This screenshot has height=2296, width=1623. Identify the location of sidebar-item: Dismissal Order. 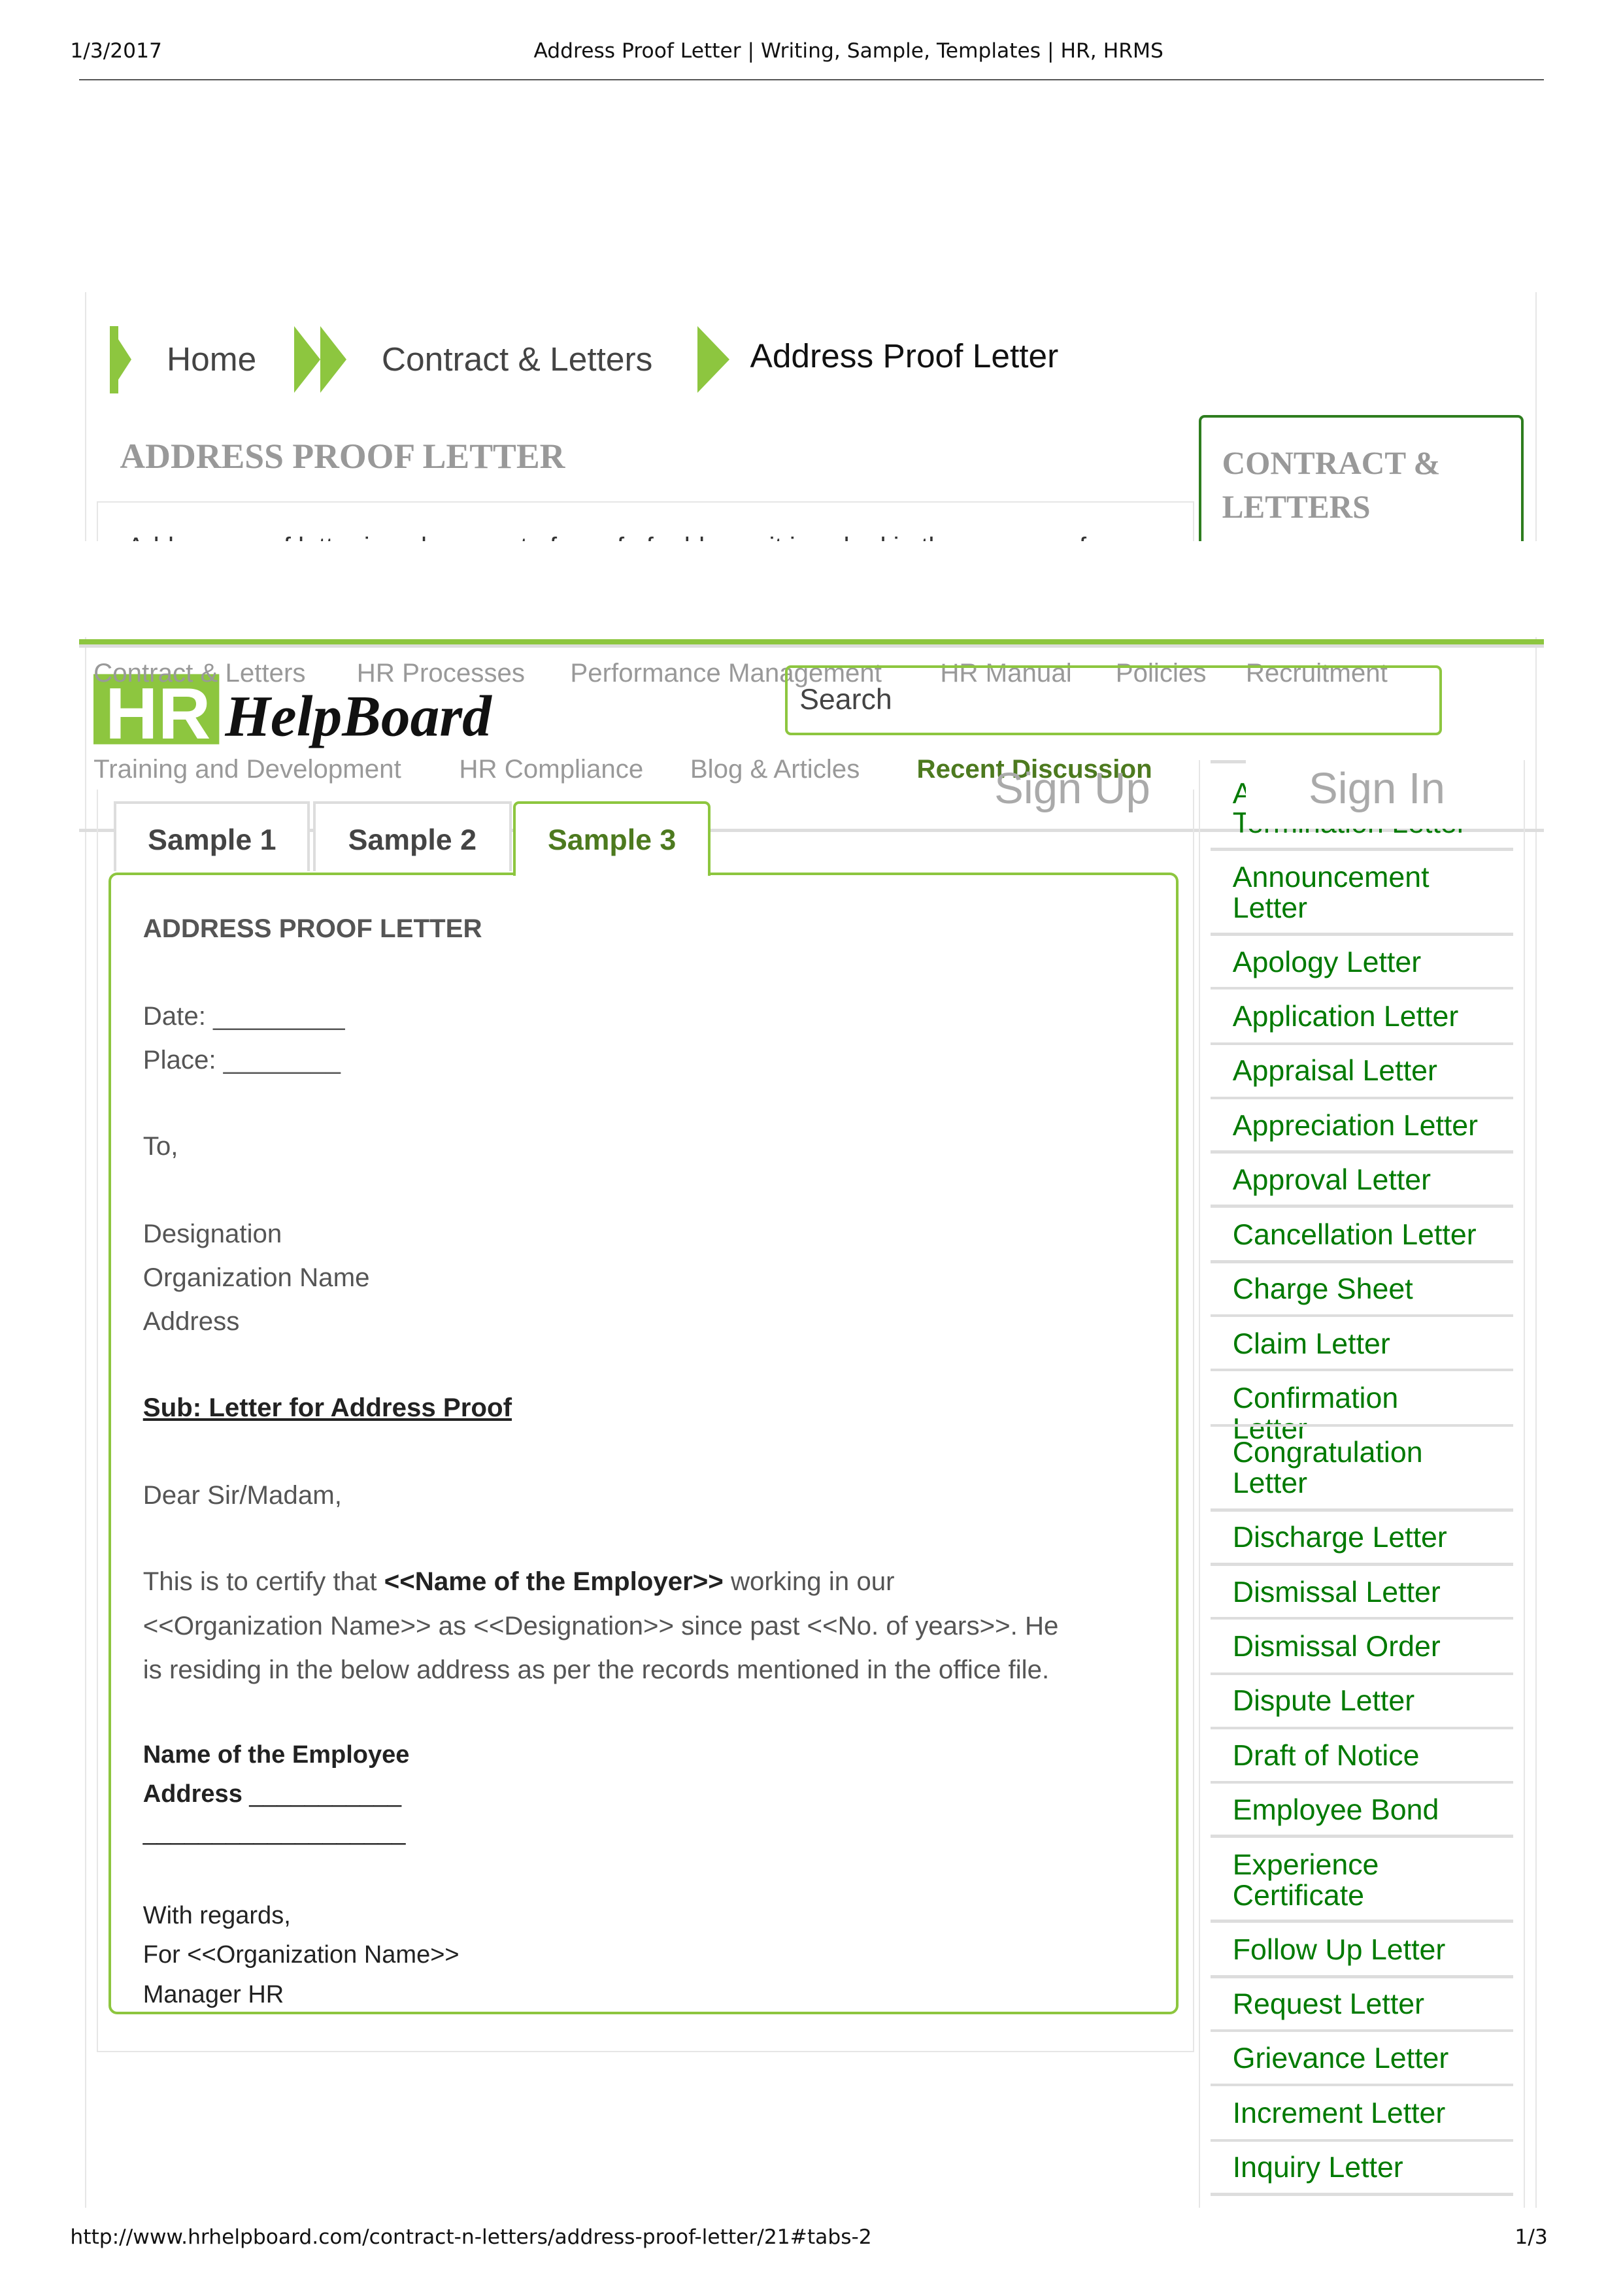
(1357, 1647).